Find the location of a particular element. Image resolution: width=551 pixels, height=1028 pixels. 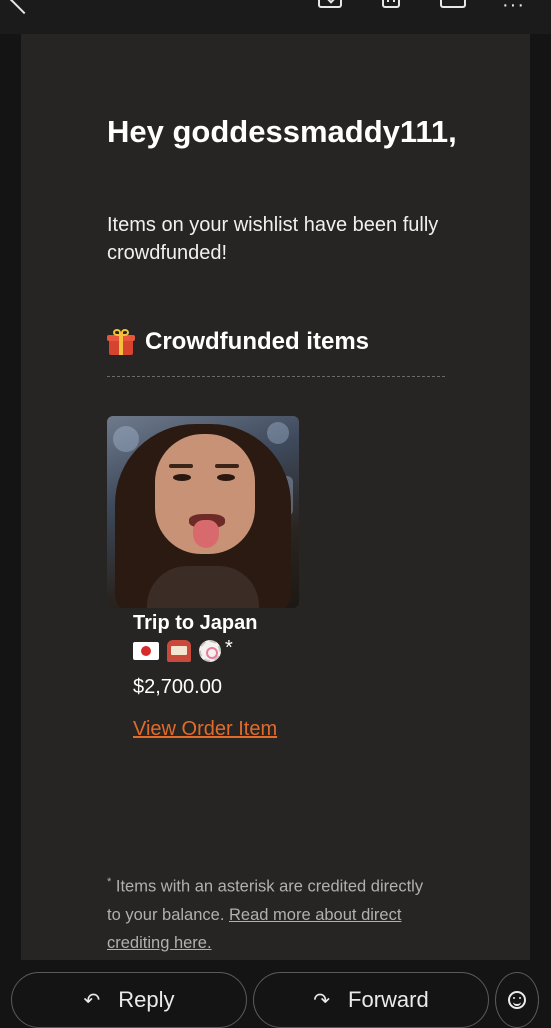

forward-icon: ↷ is located at coordinates (322, 1000).